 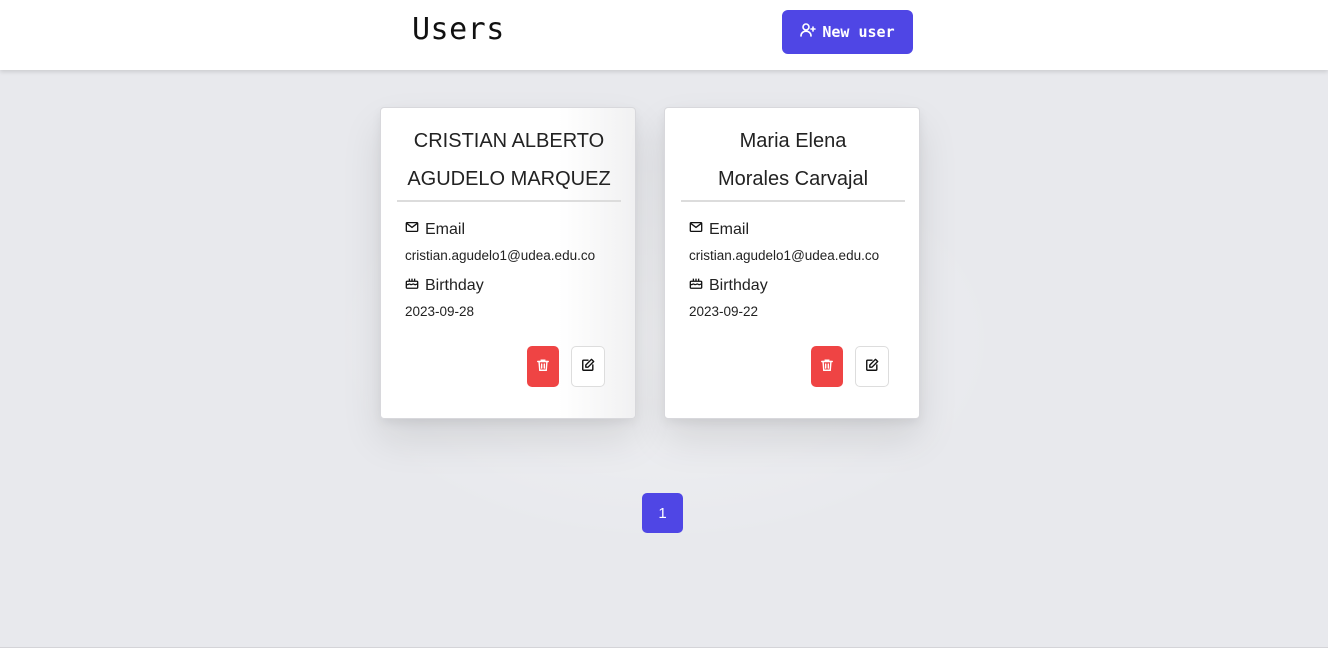 I want to click on new-user-button: New user, so click(x=847, y=32).